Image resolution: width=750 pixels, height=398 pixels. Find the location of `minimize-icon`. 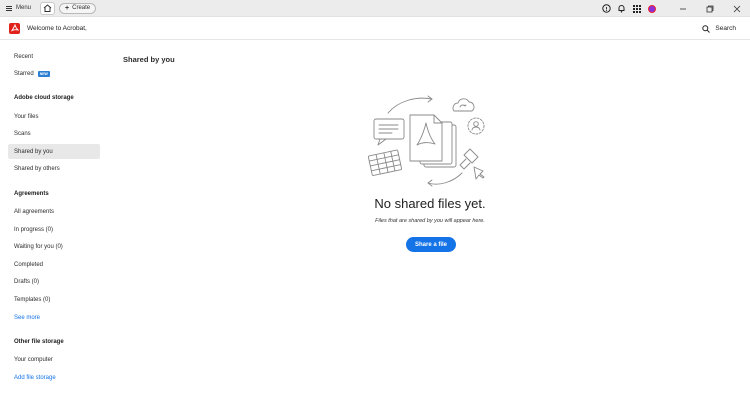

minimize-icon is located at coordinates (682, 8).